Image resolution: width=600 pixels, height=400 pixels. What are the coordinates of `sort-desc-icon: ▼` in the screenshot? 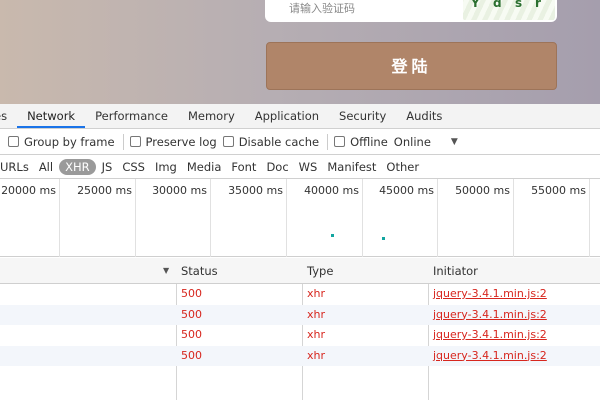 It's located at (166, 271).